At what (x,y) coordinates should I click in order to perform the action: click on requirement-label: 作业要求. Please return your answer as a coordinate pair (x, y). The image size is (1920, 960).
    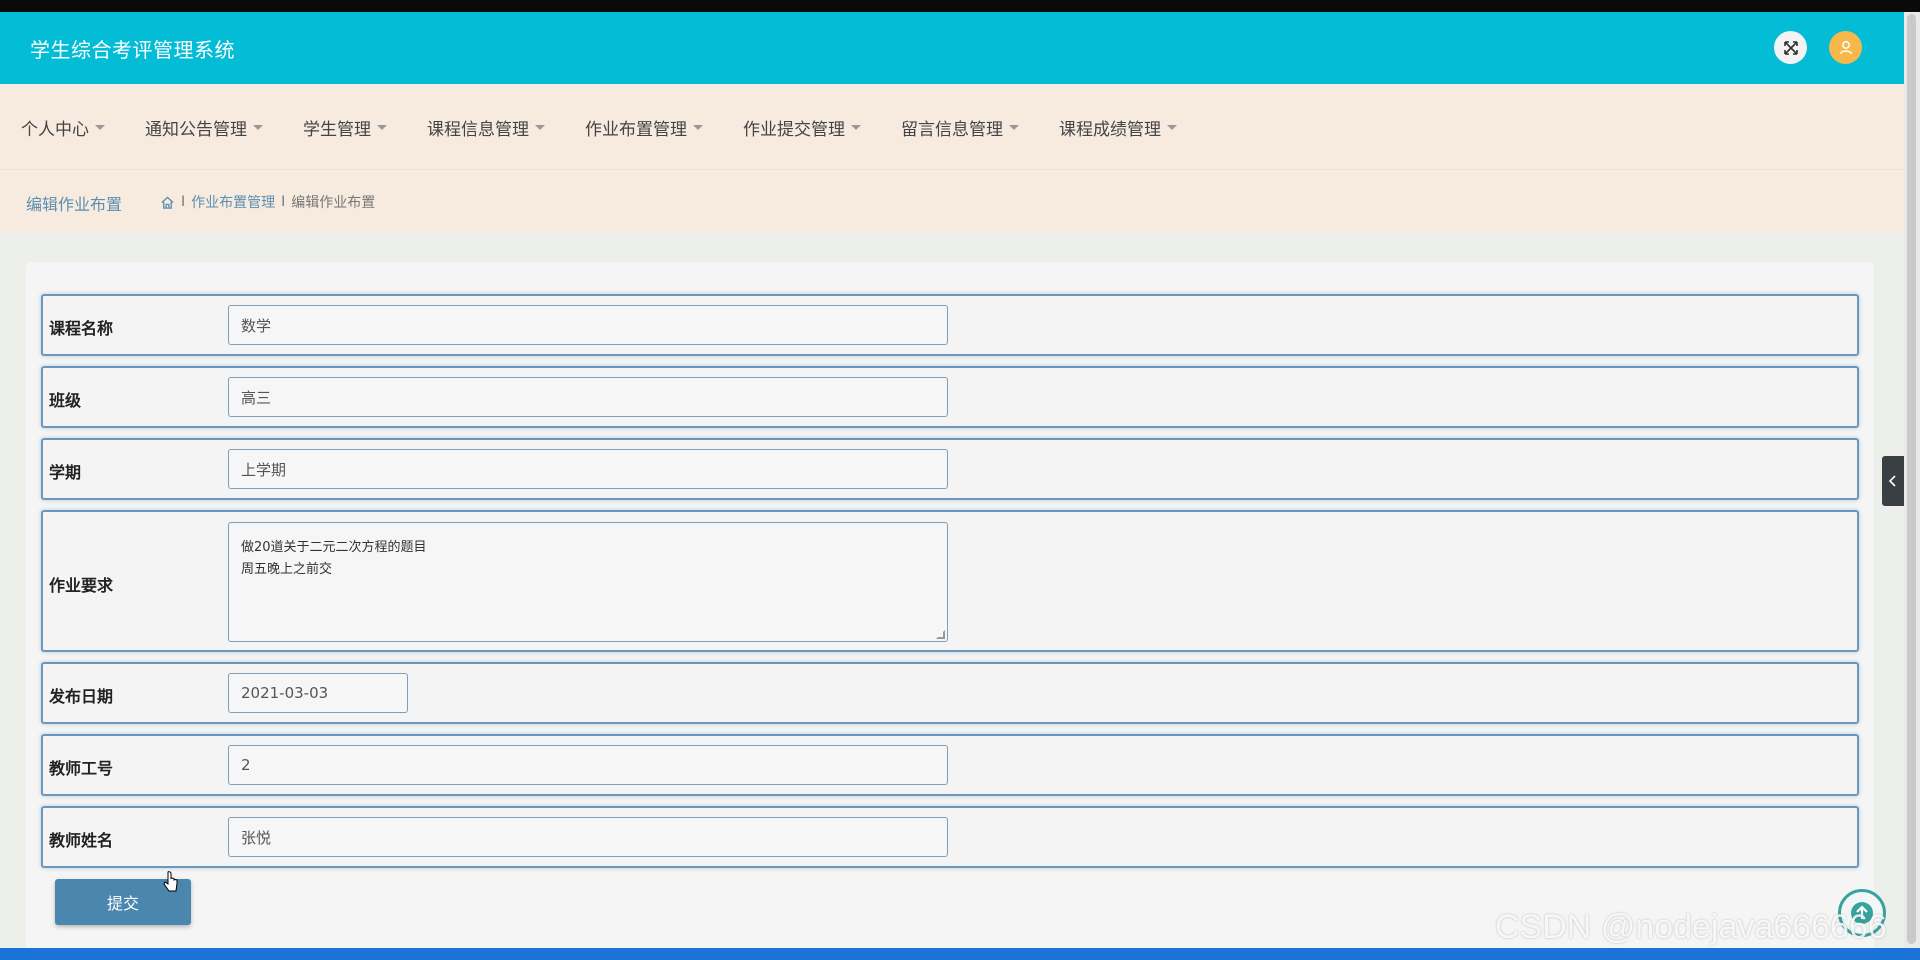
    Looking at the image, I should click on (81, 585).